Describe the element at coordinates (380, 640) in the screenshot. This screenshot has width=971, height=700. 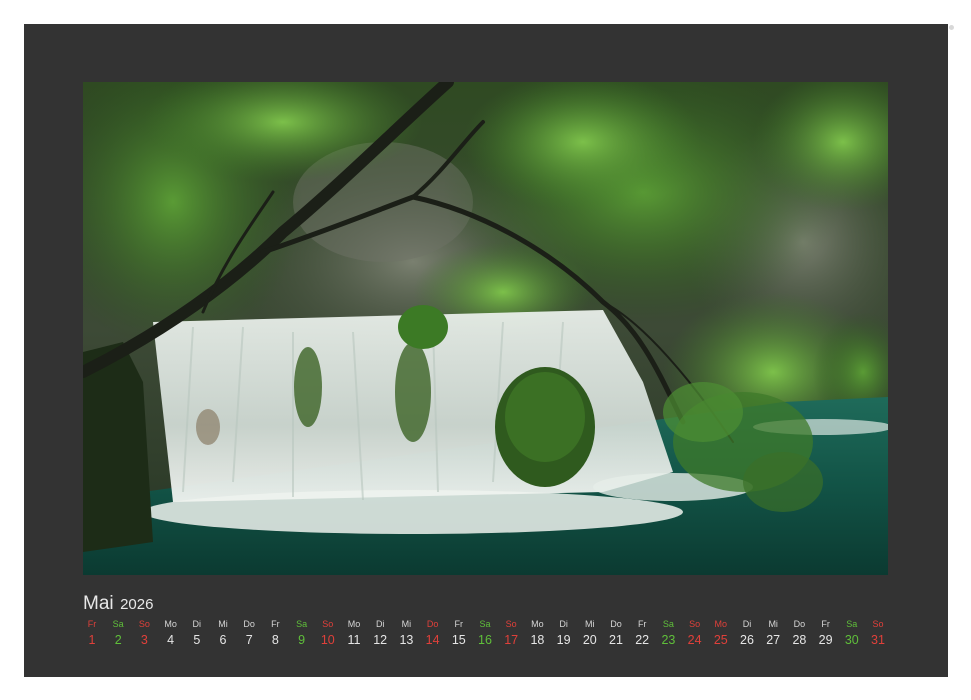
I see `day-number: 12` at that location.